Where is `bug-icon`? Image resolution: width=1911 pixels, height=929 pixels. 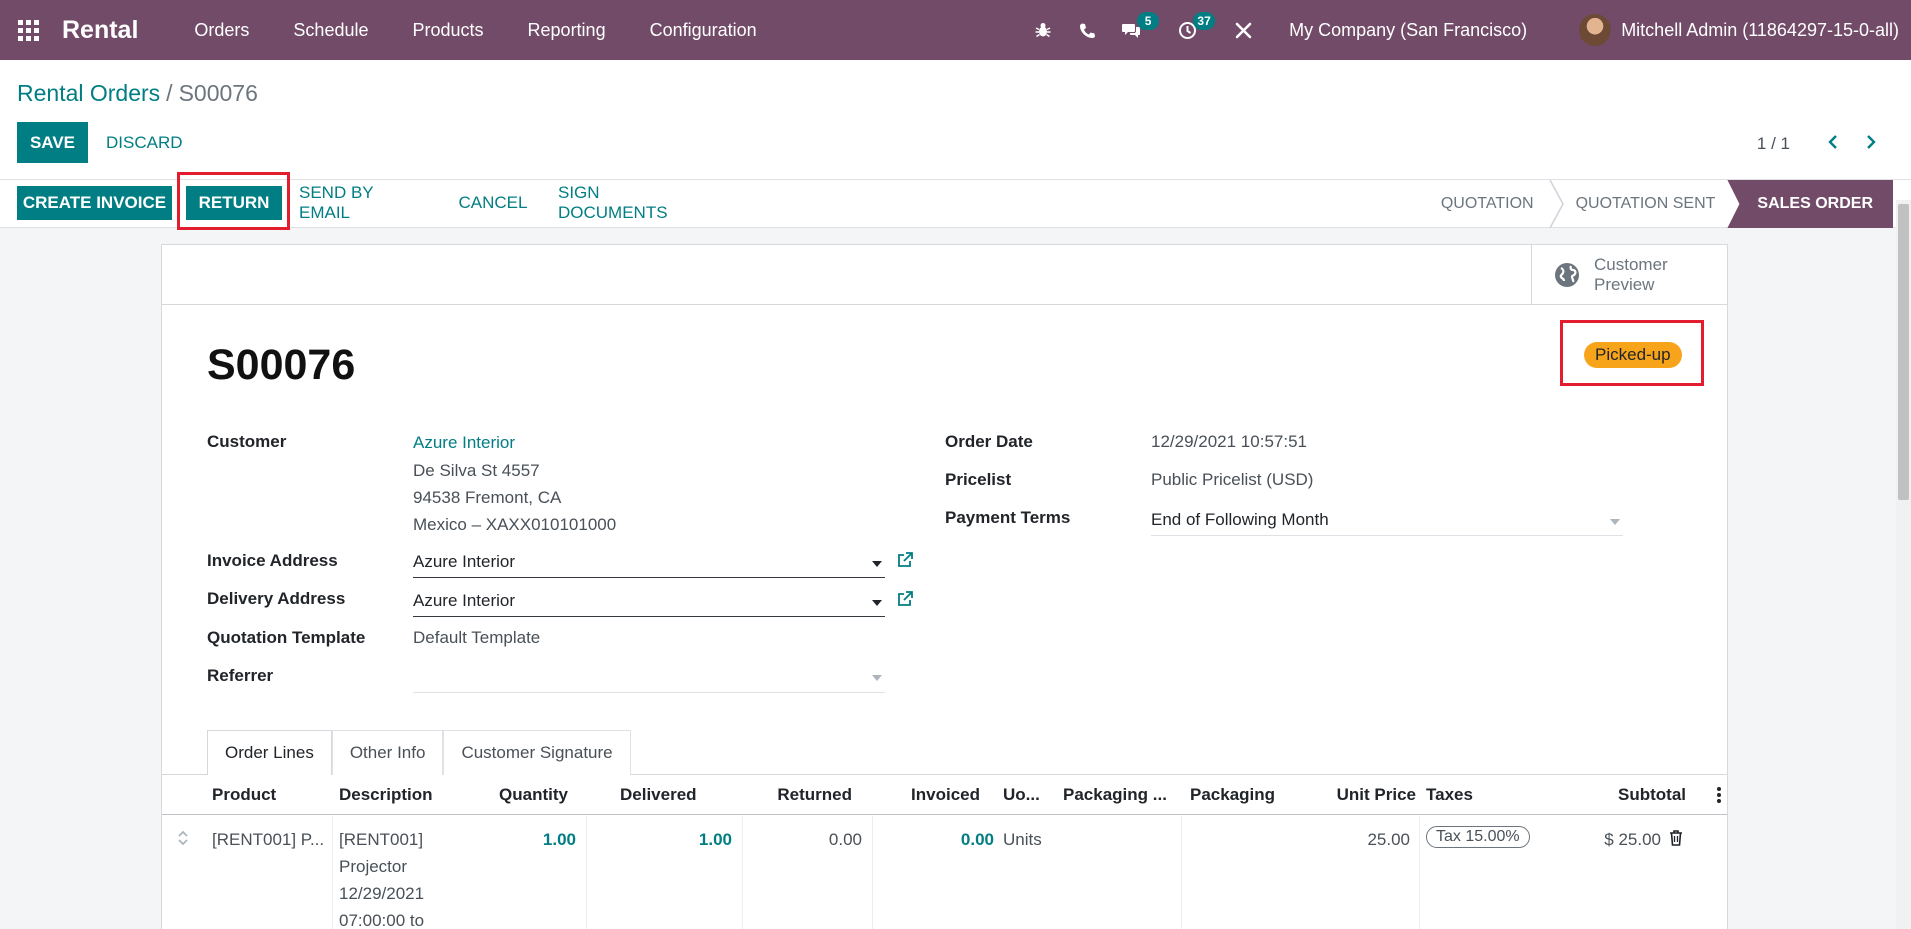
bug-icon is located at coordinates (1043, 30).